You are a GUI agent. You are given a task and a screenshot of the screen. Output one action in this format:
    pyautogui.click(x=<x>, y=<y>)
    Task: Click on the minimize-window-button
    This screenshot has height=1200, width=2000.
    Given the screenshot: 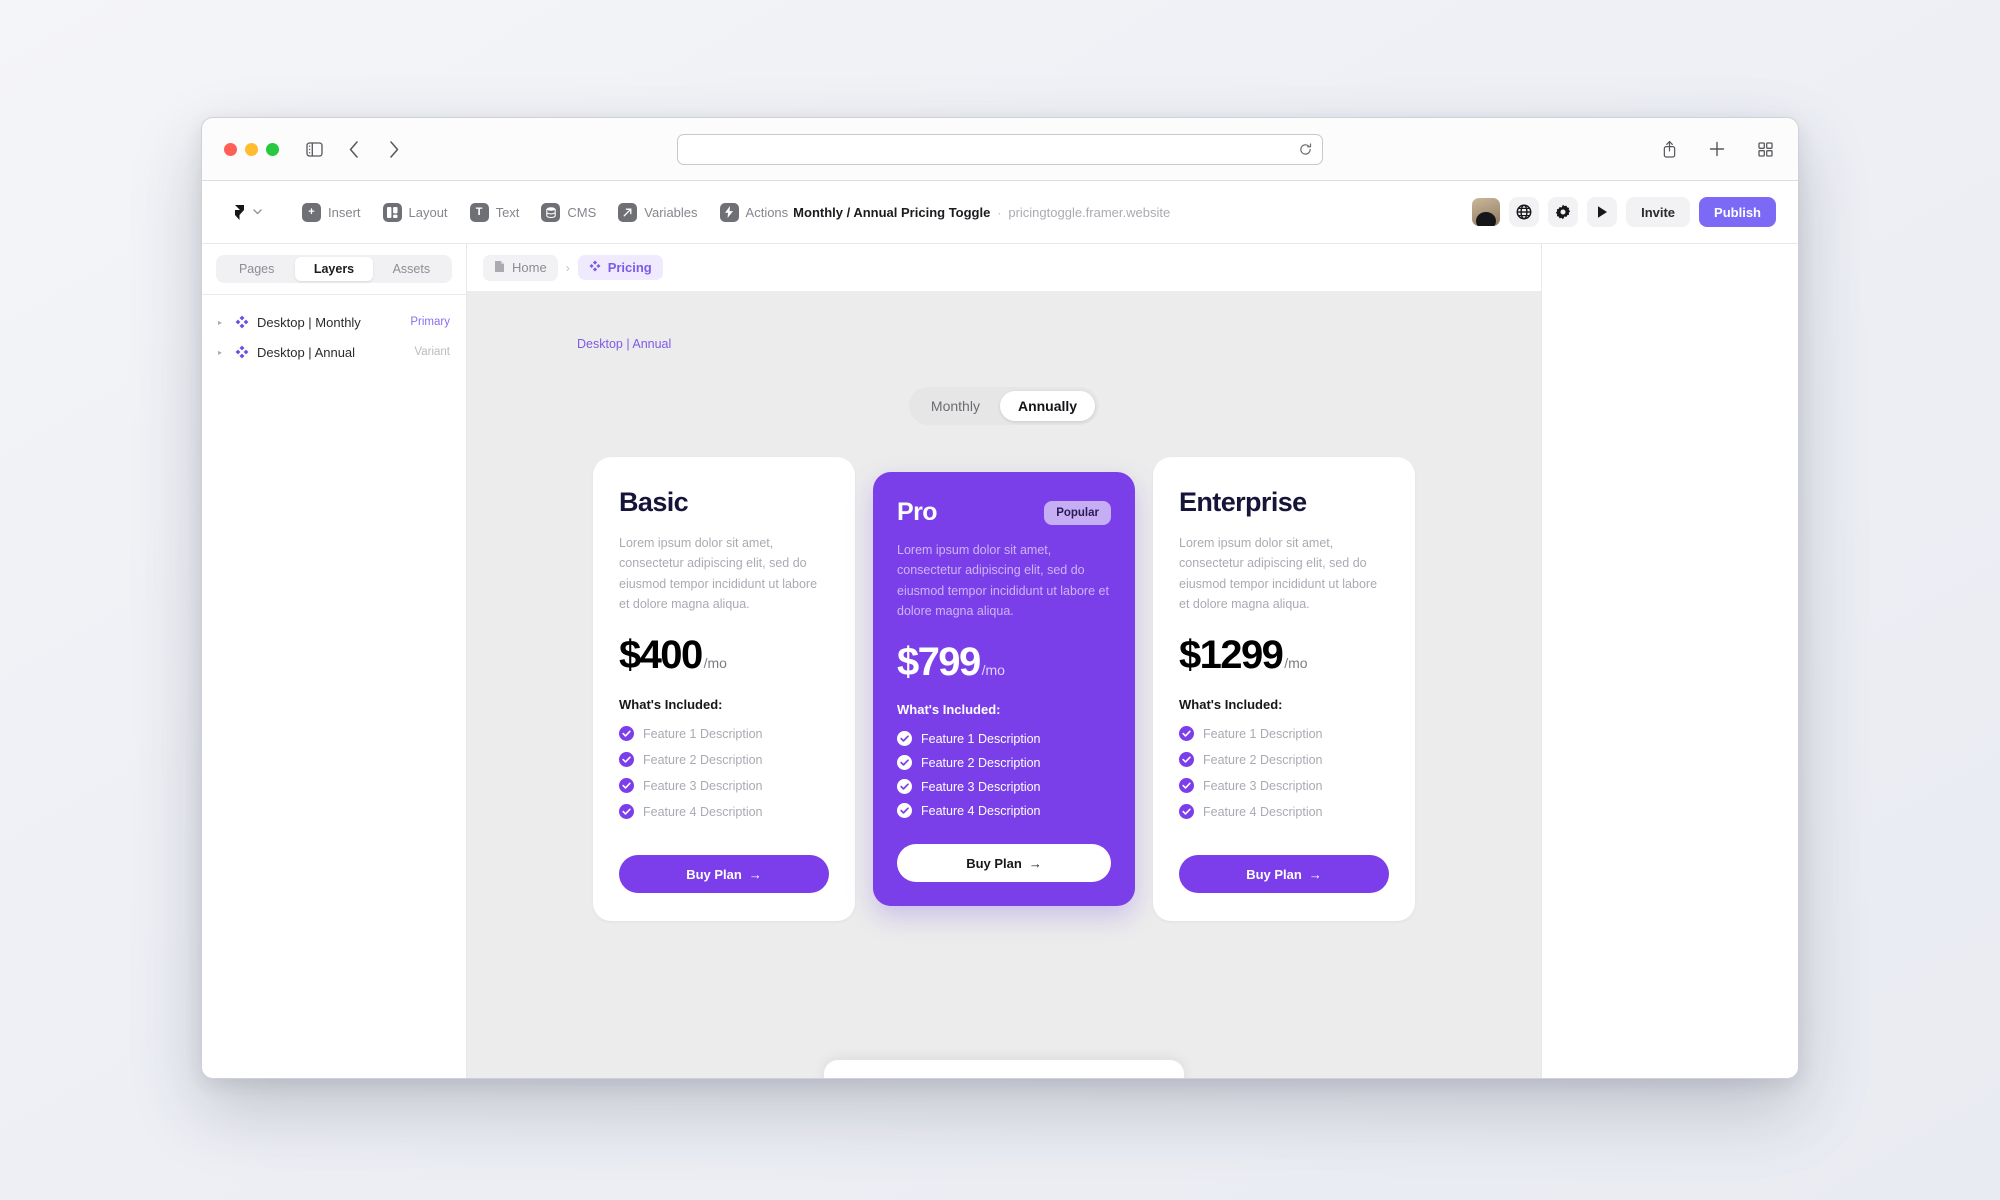 What is the action you would take?
    pyautogui.click(x=251, y=149)
    